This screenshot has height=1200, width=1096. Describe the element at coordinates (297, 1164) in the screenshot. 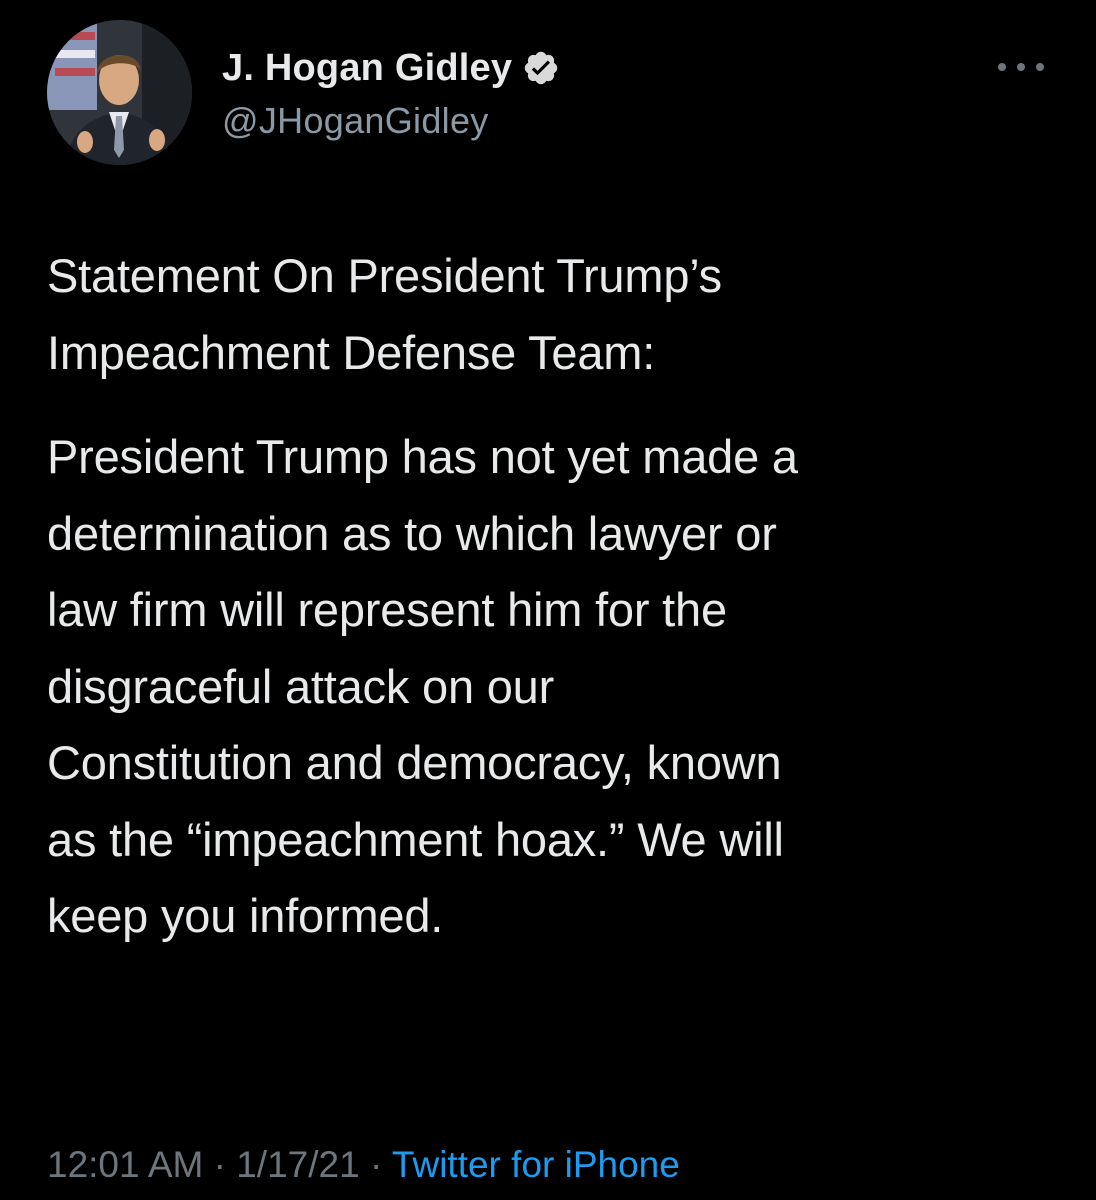

I see `tweet-date: 1/17/21` at that location.